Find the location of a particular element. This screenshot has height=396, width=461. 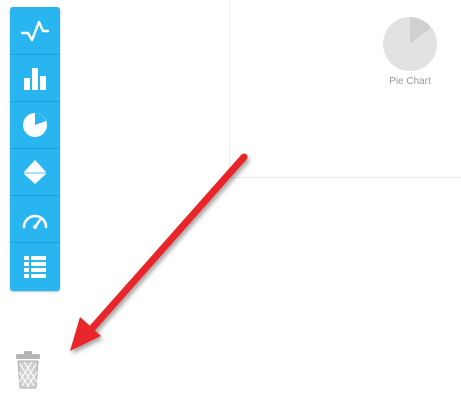

bar-chart-icon is located at coordinates (35, 79).